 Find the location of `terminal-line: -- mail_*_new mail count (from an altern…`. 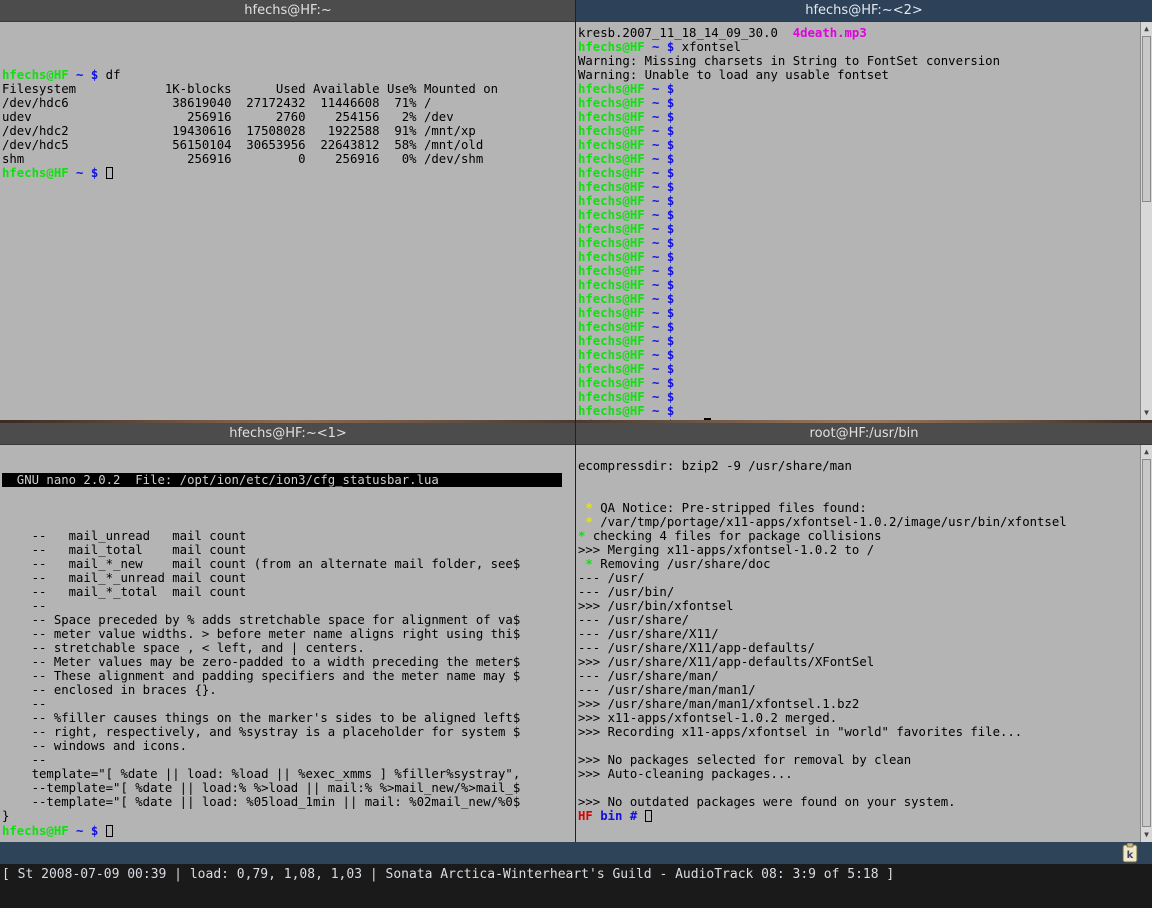

terminal-line: -- mail_*_new mail count (from an altern… is located at coordinates (283, 564).